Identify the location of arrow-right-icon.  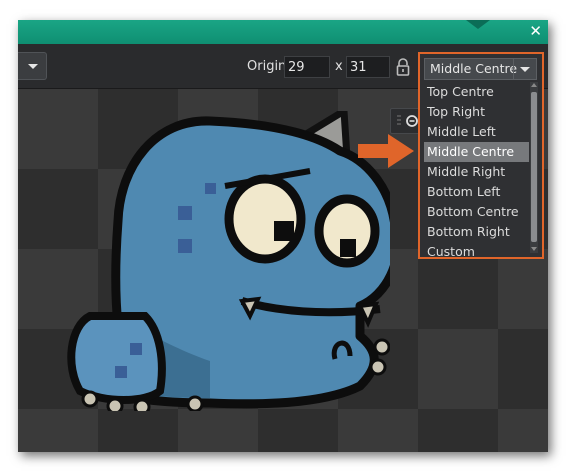
(386, 151).